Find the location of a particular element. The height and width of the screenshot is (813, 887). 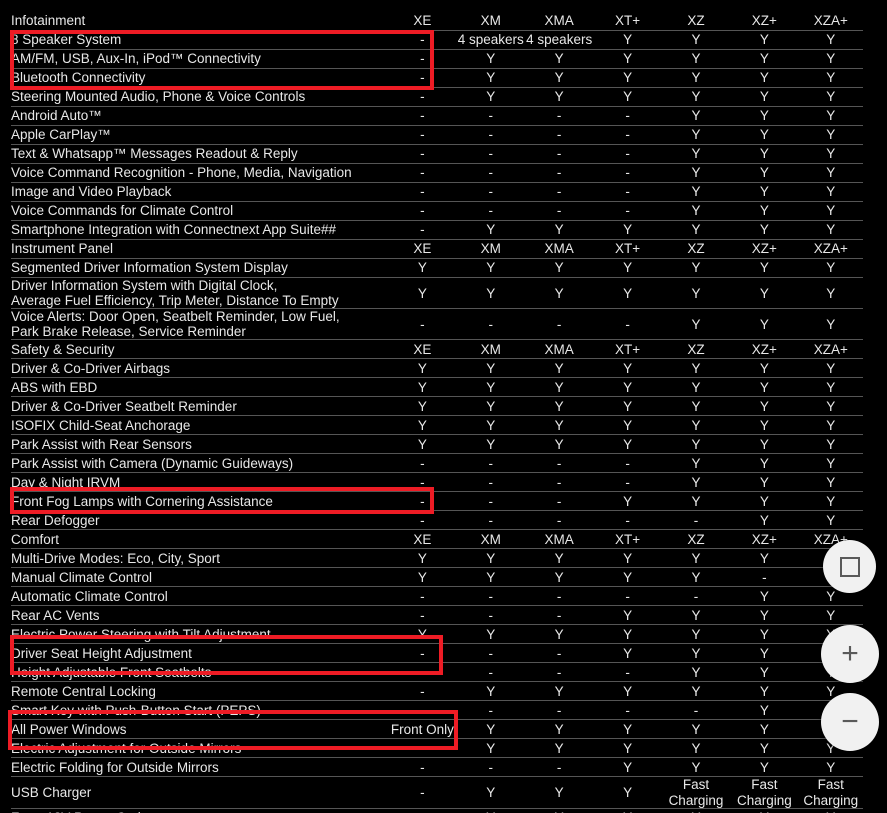

table-row: Apple CarPlay™ - - - - Y Y Y is located at coordinates (437, 135).